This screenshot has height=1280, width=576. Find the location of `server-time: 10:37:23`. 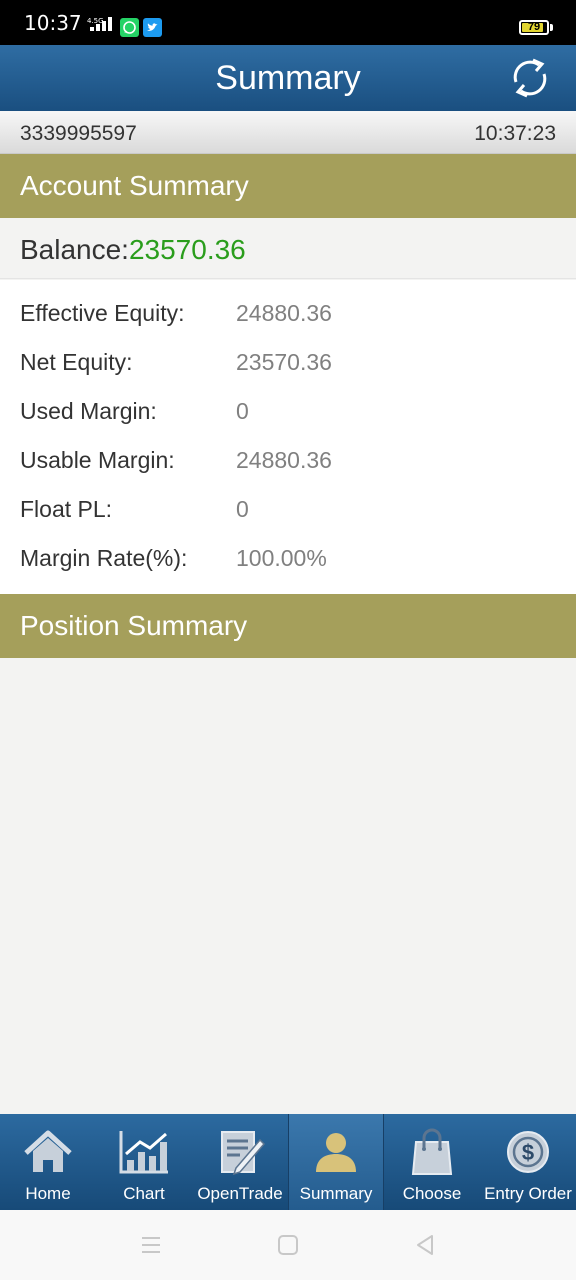

server-time: 10:37:23 is located at coordinates (515, 133).